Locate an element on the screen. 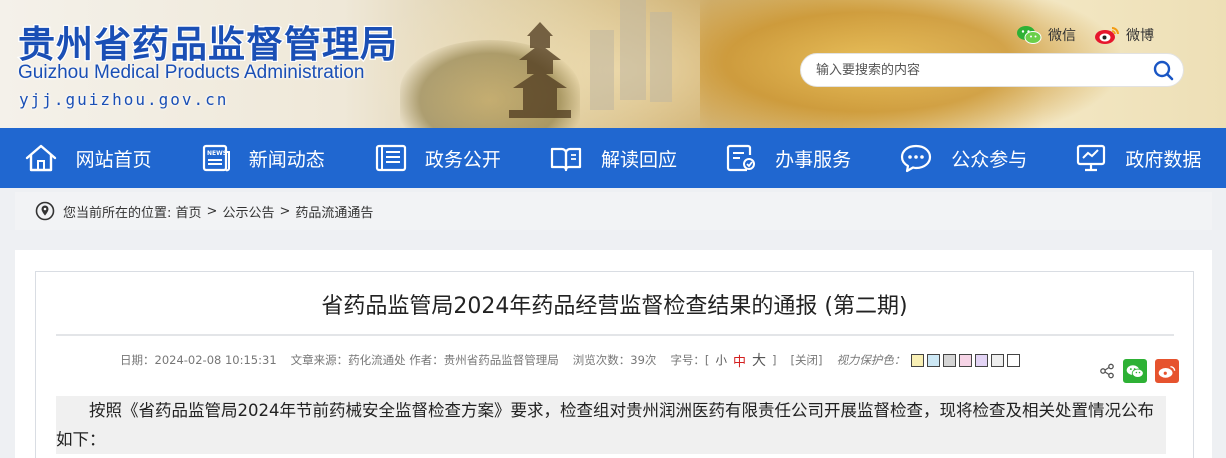  data-monitor-icon is located at coordinates (1091, 158).